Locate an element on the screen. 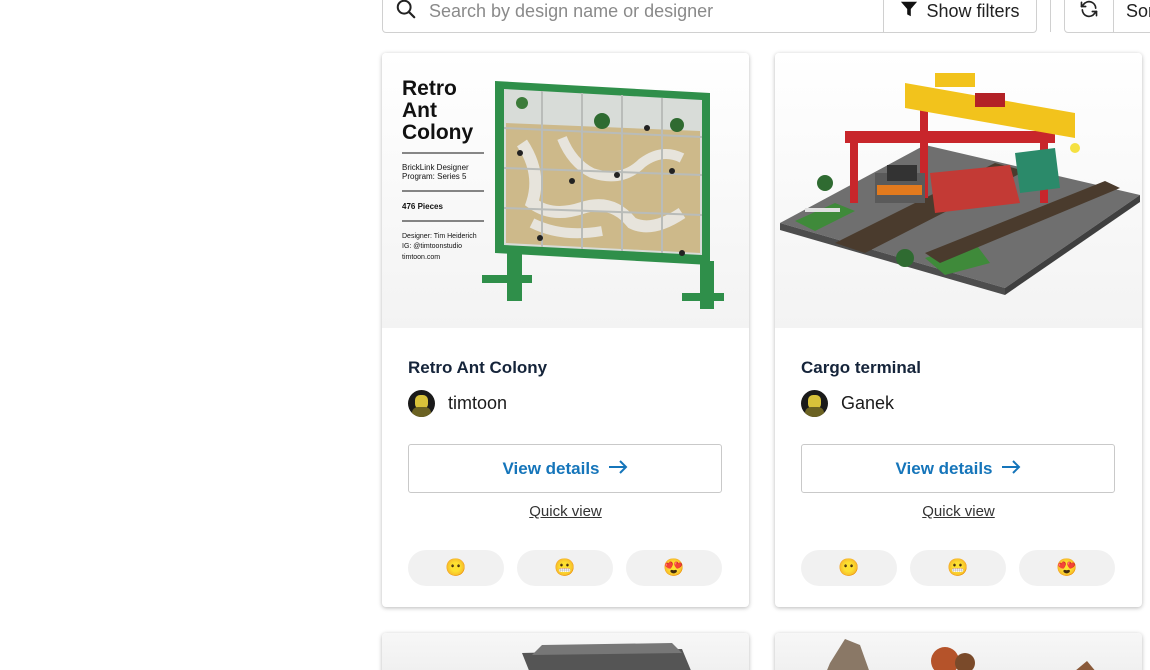  show-filters-label: Show filters is located at coordinates (973, 11).